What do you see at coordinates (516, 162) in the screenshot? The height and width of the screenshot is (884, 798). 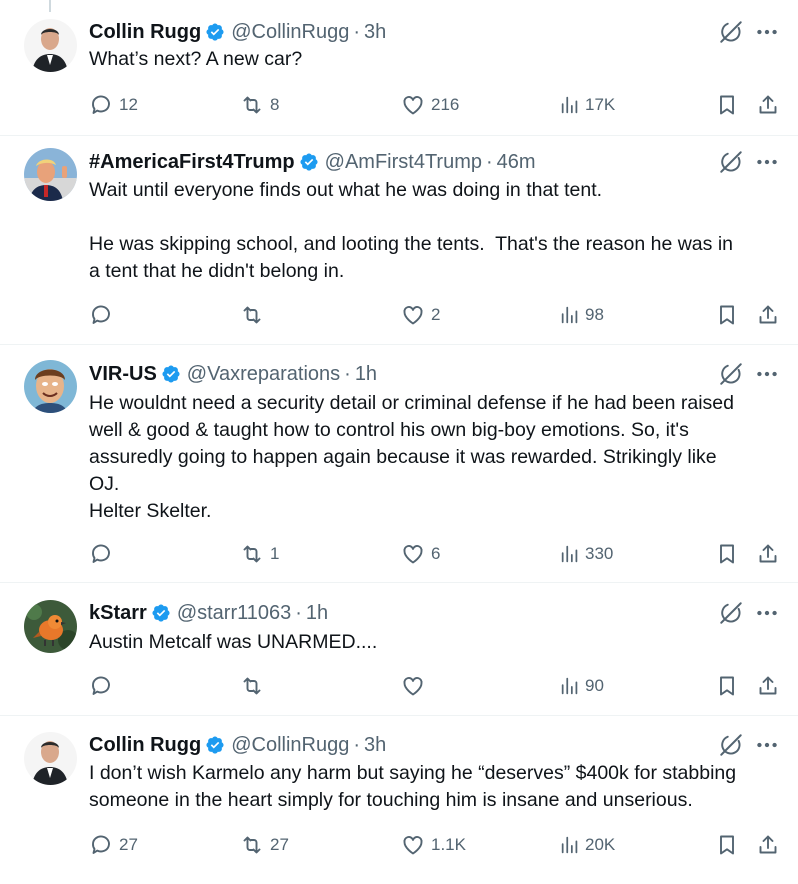 I see `timestamp: 46m` at bounding box center [516, 162].